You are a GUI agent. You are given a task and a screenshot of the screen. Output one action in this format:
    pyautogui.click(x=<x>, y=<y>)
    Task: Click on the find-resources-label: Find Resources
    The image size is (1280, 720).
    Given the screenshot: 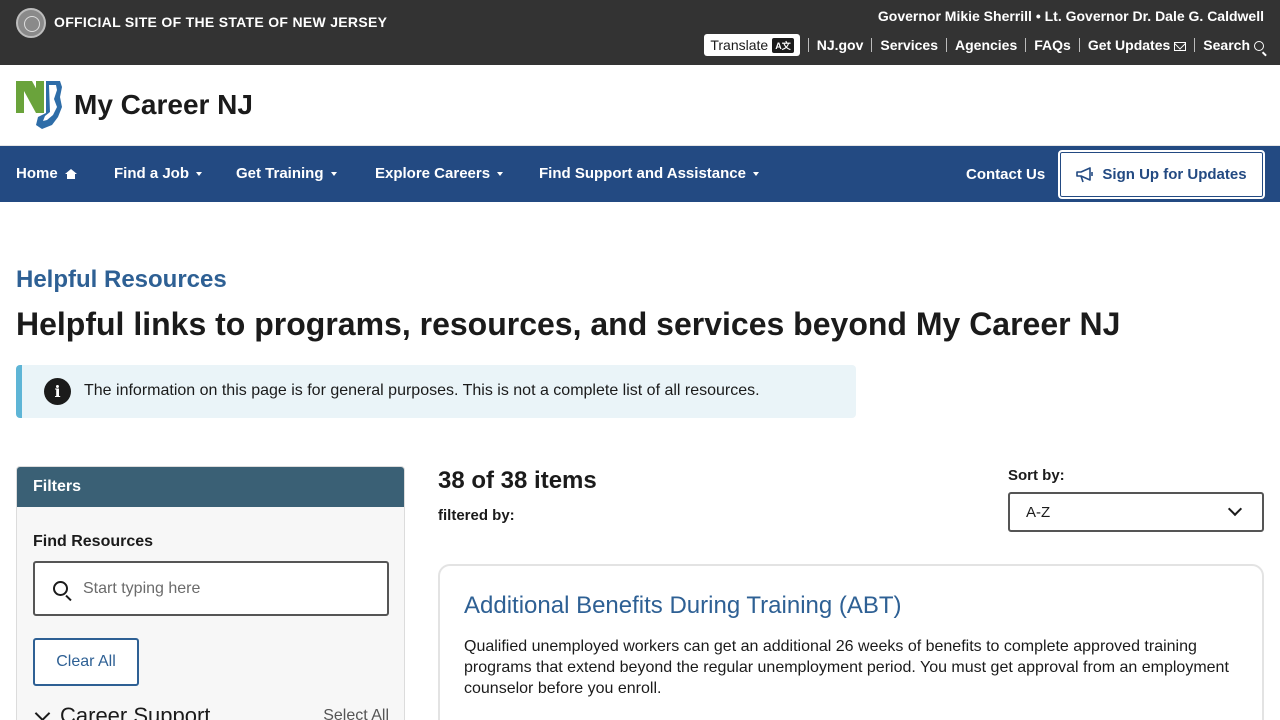 What is the action you would take?
    pyautogui.click(x=93, y=541)
    